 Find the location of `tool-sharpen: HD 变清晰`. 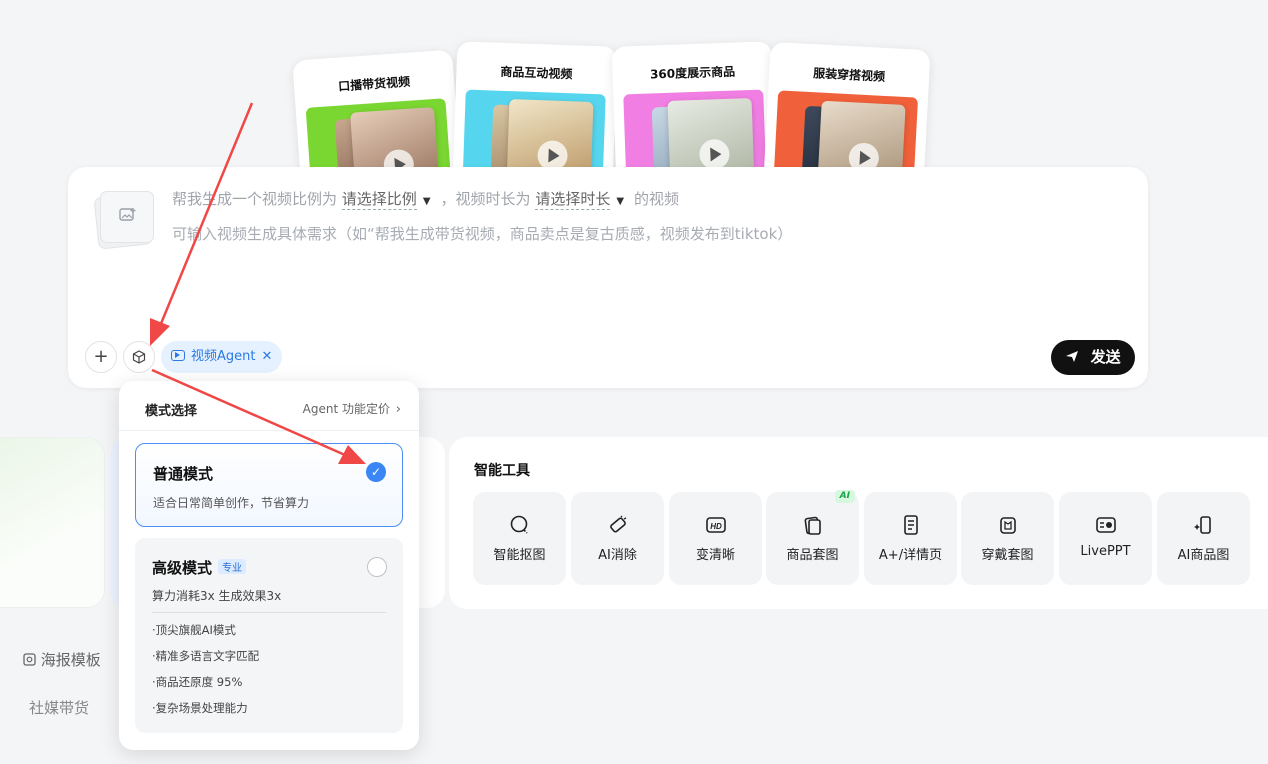

tool-sharpen: HD 变清晰 is located at coordinates (715, 538).